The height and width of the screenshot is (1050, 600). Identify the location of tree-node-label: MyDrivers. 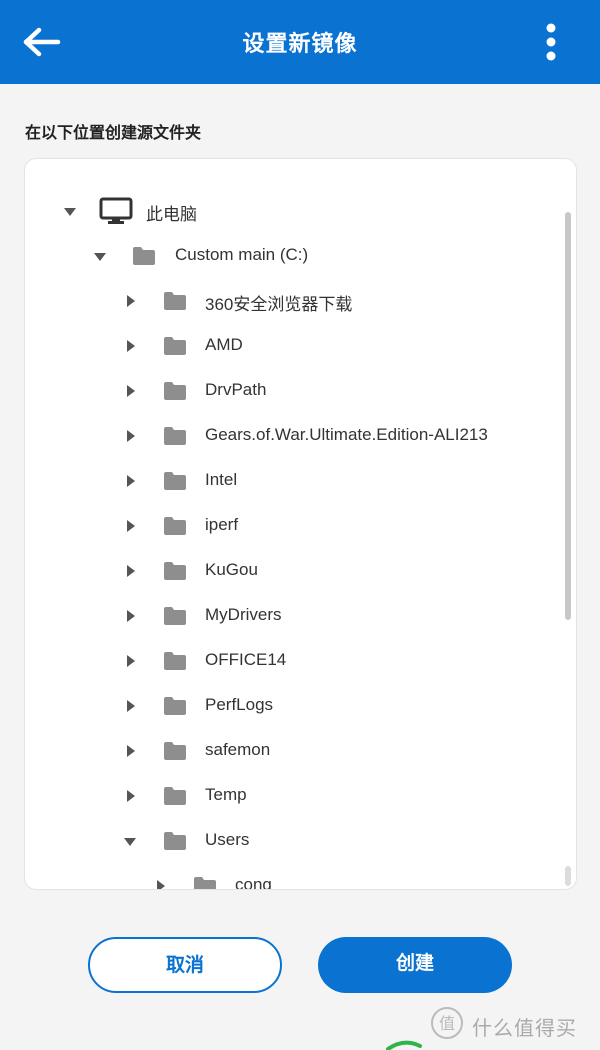
(243, 614).